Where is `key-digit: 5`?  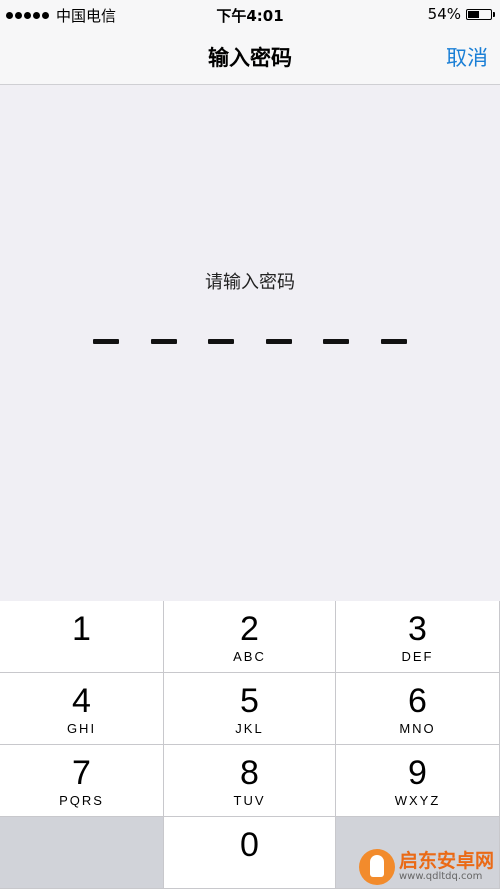 key-digit: 5 is located at coordinates (249, 701).